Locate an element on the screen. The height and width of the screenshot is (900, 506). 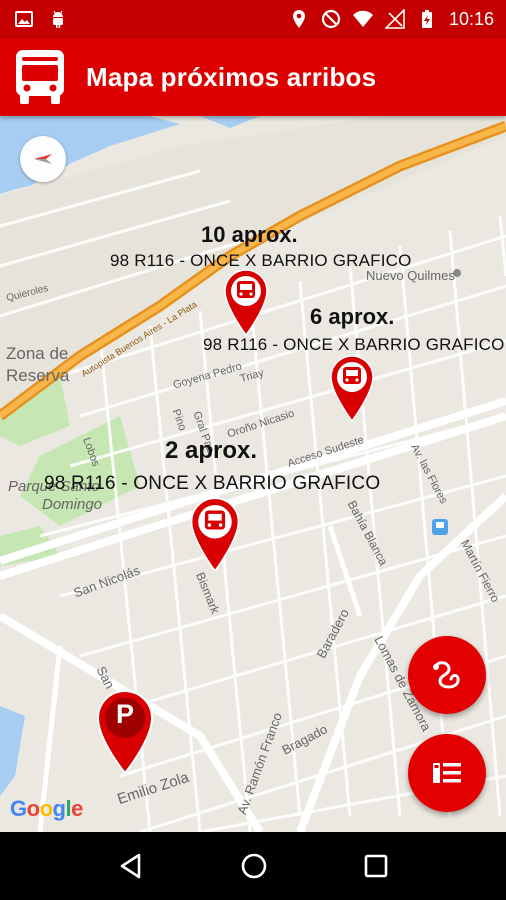
image-icon is located at coordinates (24, 19).